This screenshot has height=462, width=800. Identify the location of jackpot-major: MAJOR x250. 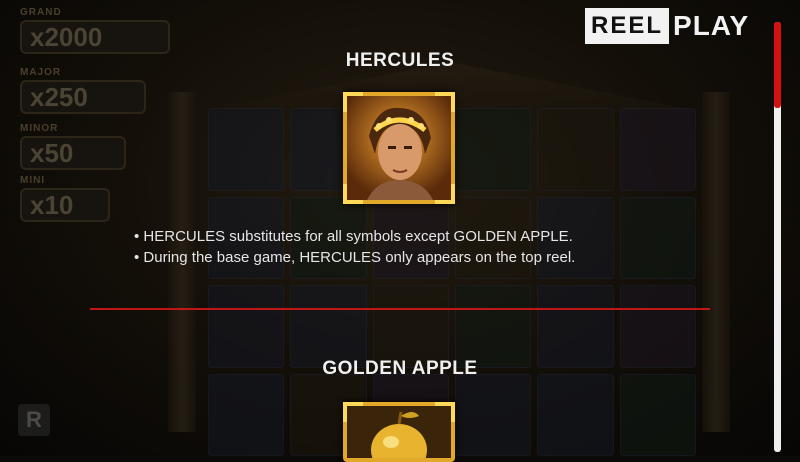
(83, 91).